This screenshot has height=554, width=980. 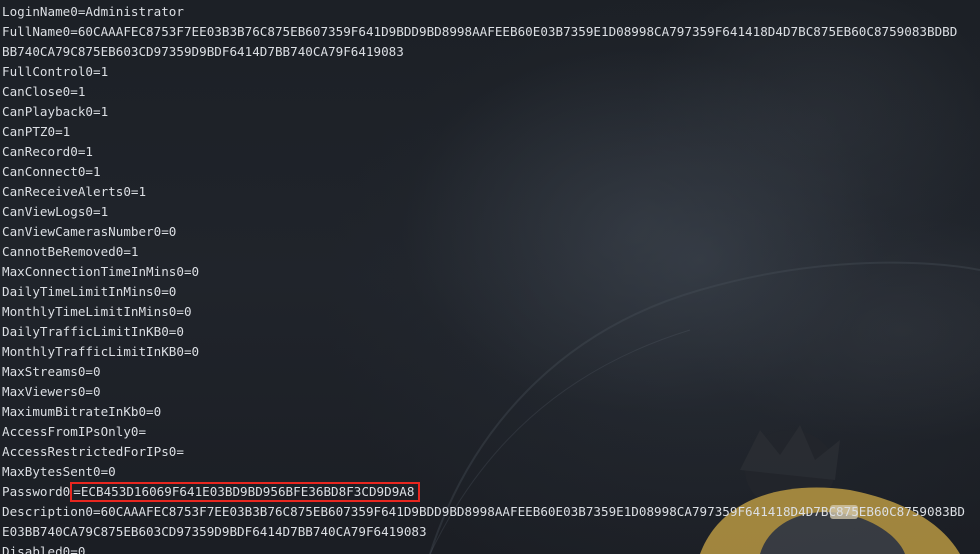 What do you see at coordinates (70, 251) in the screenshot?
I see `terminal-line: CannotBeRemoved0=1` at bounding box center [70, 251].